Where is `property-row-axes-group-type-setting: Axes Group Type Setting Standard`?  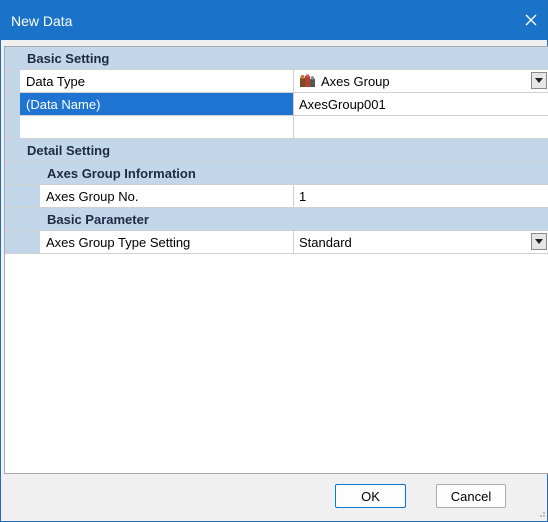
property-row-axes-group-type-setting: Axes Group Type Setting Standard is located at coordinates (276, 242).